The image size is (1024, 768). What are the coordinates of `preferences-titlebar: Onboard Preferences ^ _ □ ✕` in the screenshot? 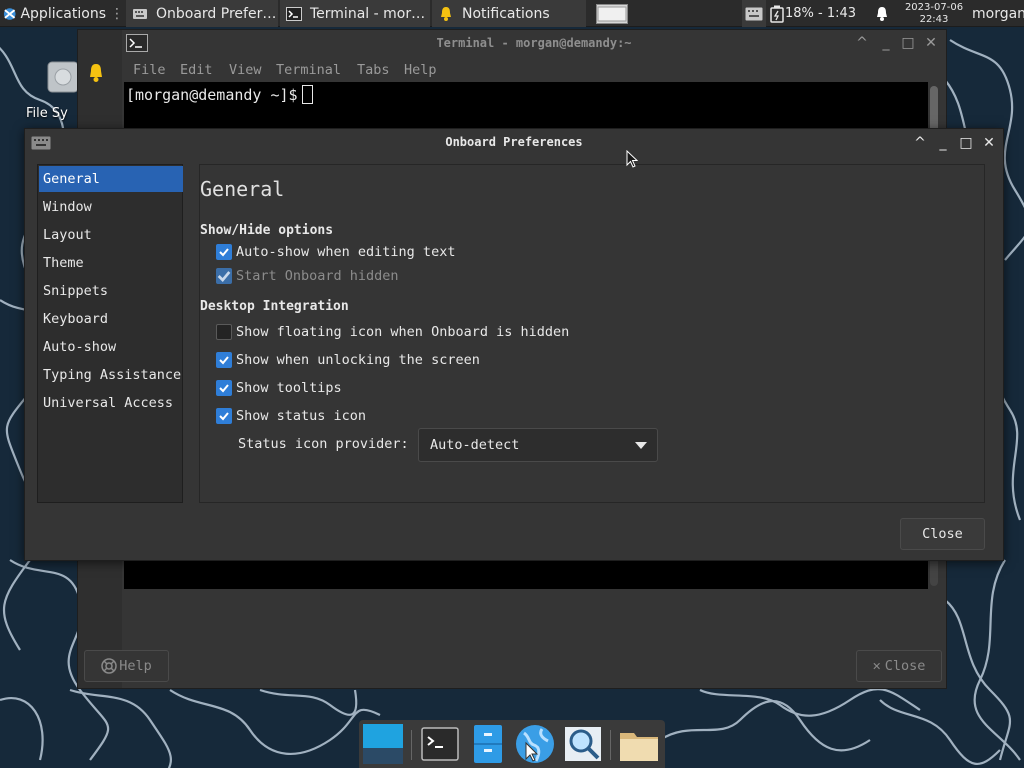 It's located at (514, 143).